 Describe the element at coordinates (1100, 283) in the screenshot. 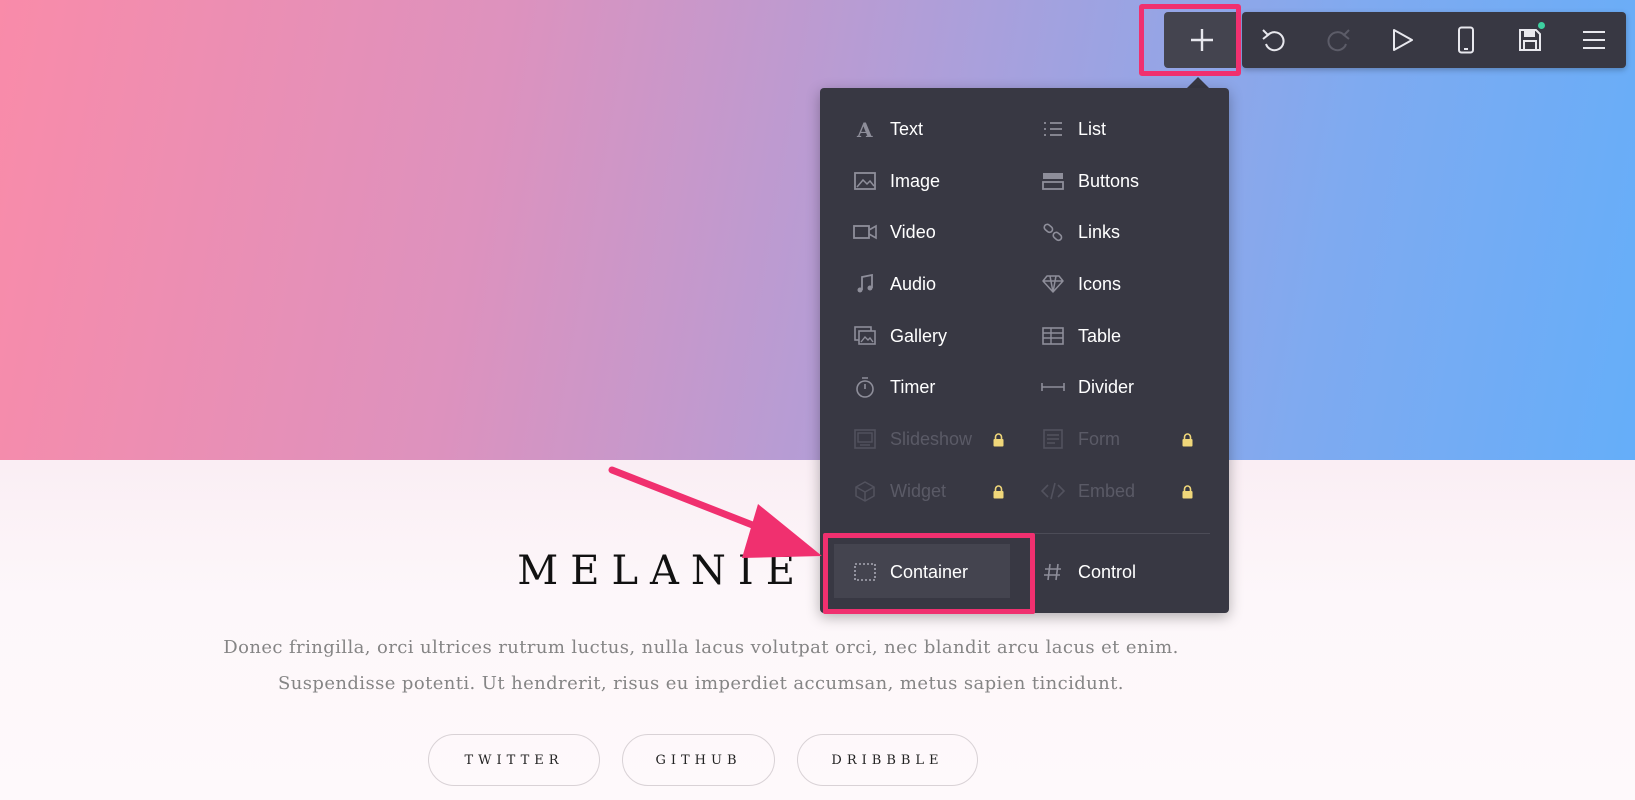

I see `menu-item-label: Icons` at that location.